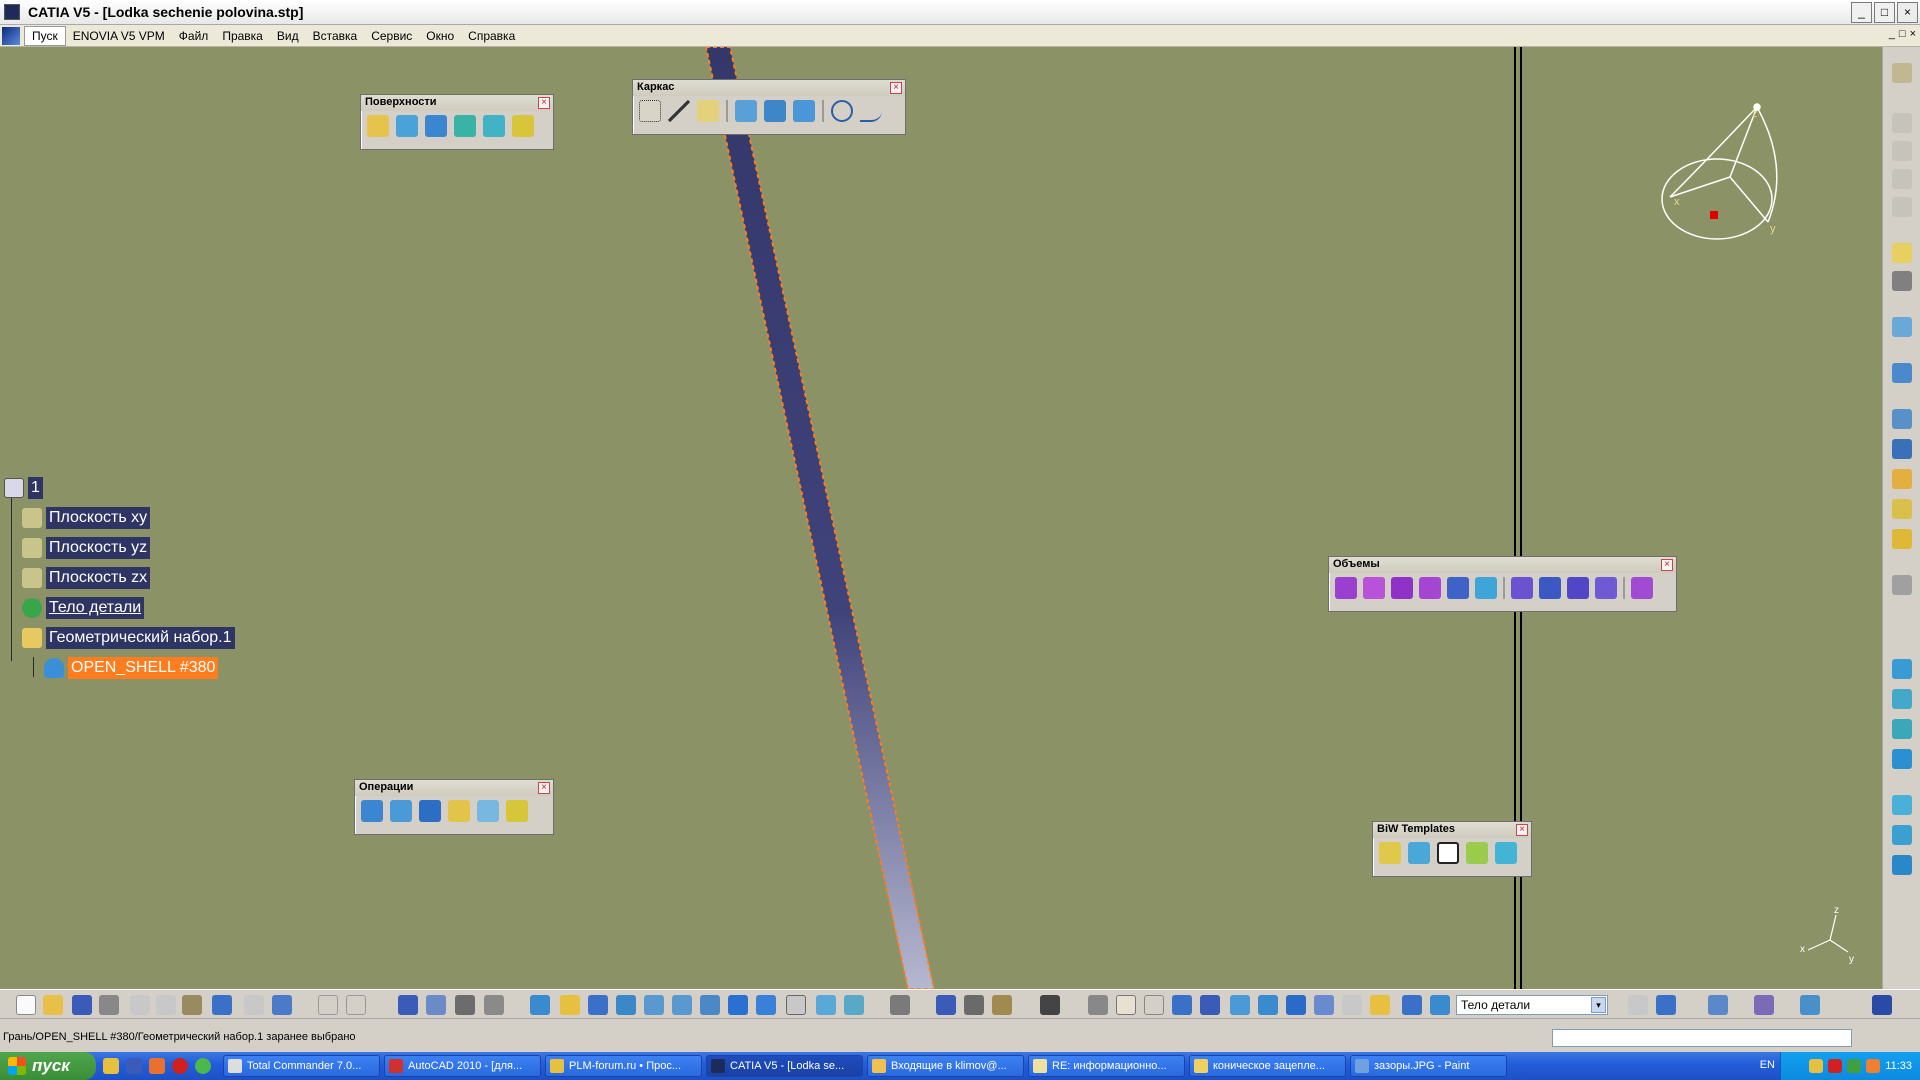 Image resolution: width=1920 pixels, height=1080 pixels. What do you see at coordinates (1907, 12) in the screenshot?
I see `close-button: ×` at bounding box center [1907, 12].